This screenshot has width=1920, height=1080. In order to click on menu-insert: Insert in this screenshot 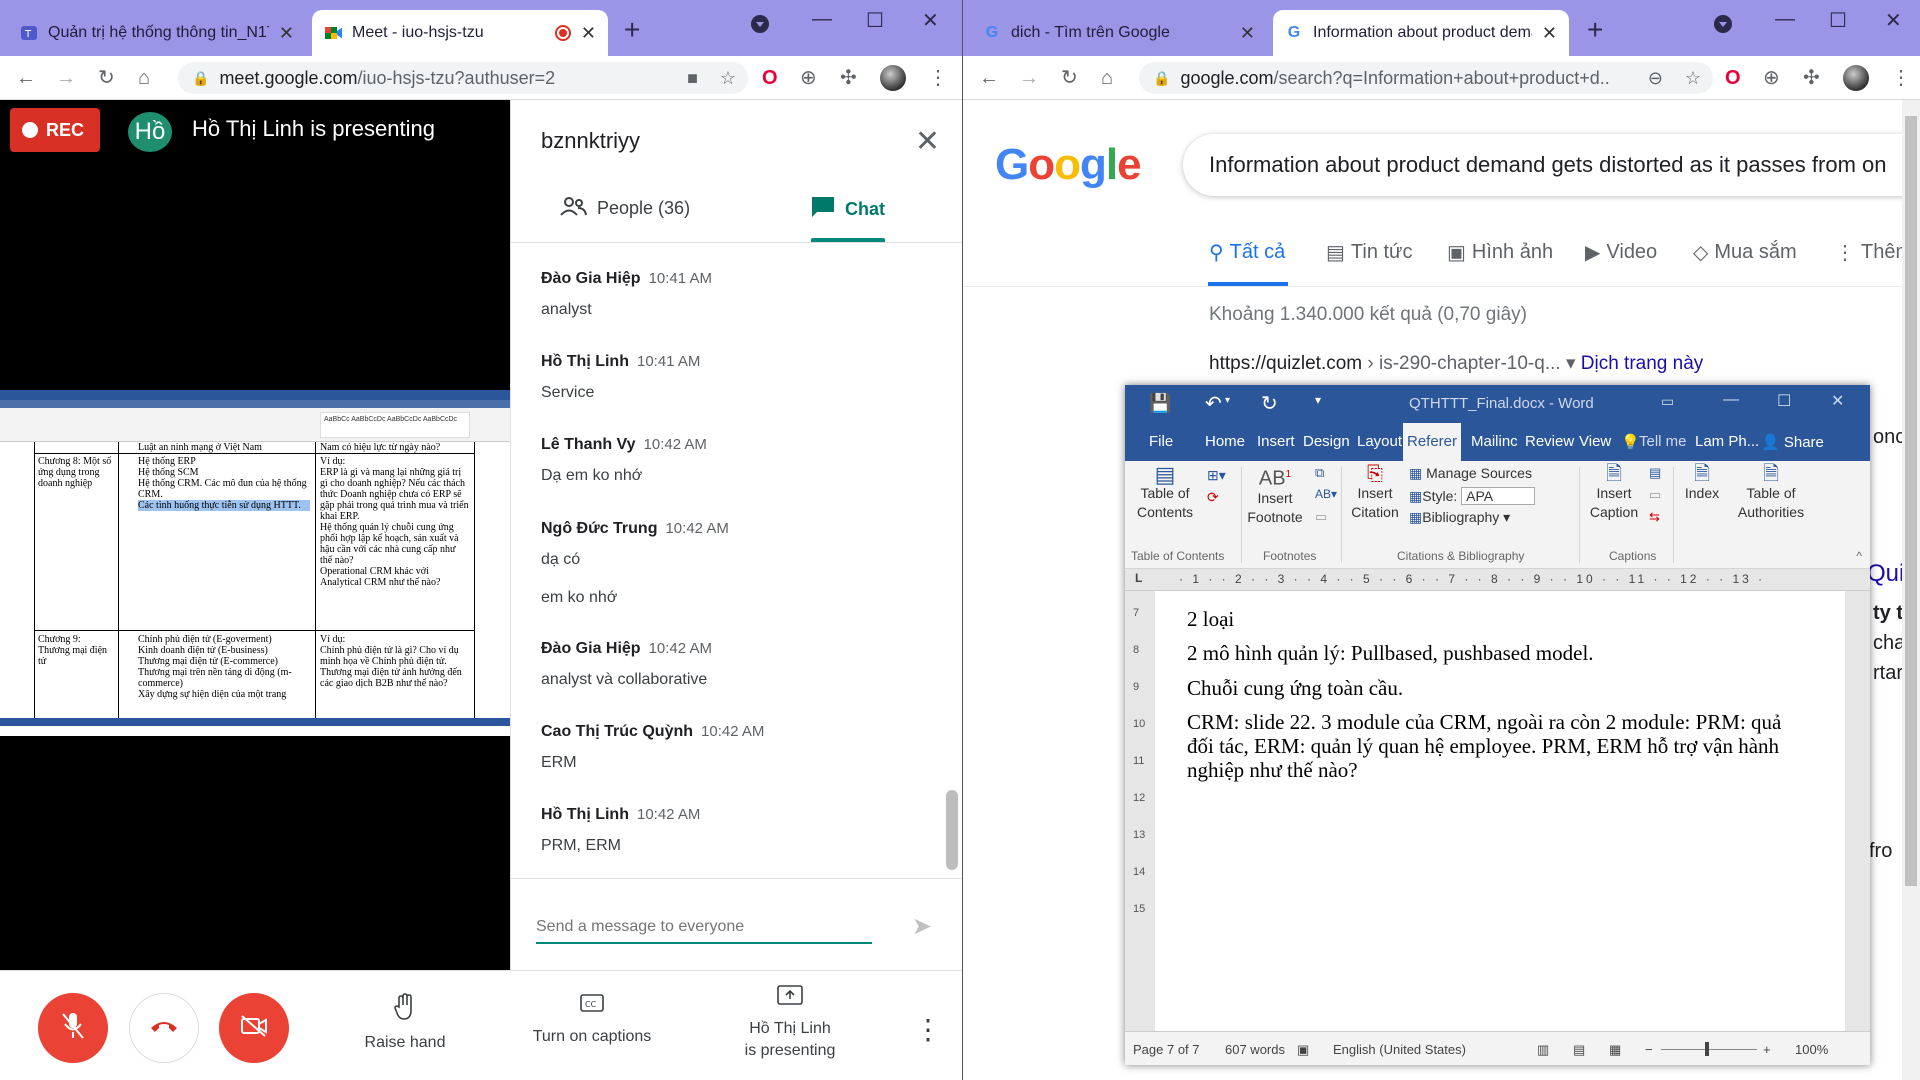, I will do `click(1276, 441)`.